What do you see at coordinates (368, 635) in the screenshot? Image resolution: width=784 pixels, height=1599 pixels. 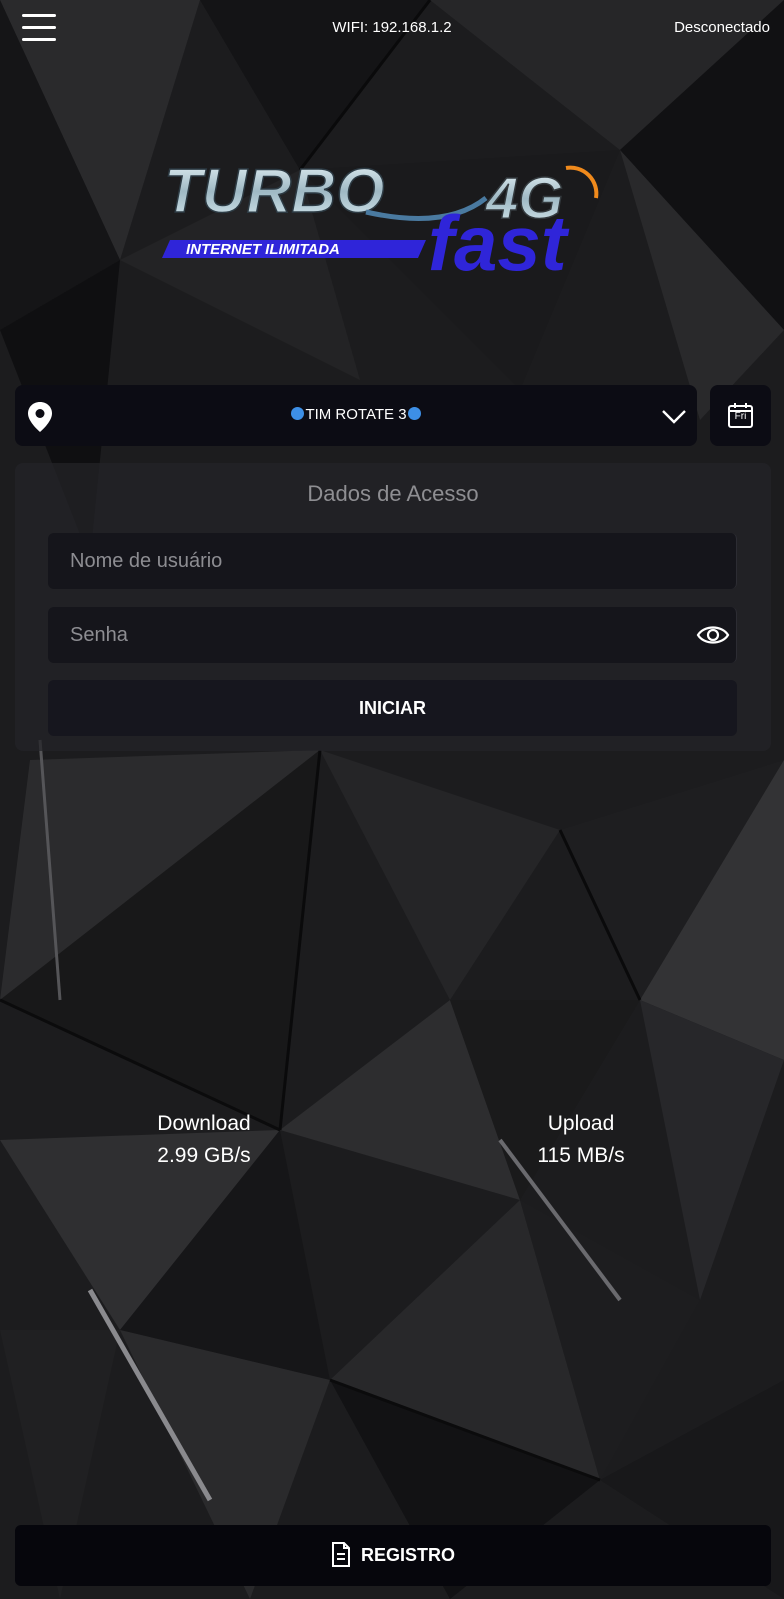 I see `password-input` at bounding box center [368, 635].